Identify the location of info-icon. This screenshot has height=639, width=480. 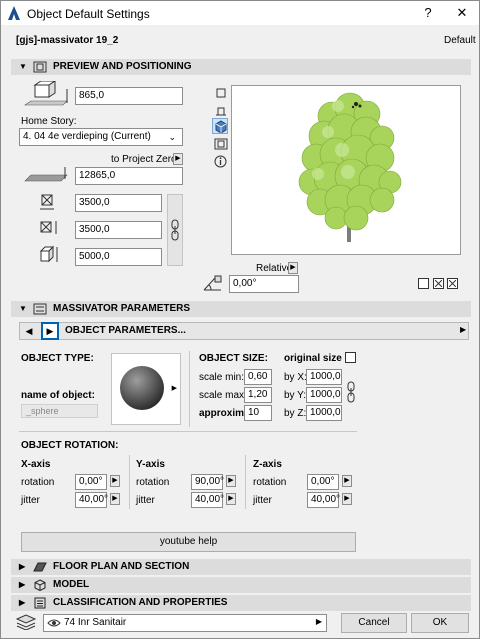
(220, 161).